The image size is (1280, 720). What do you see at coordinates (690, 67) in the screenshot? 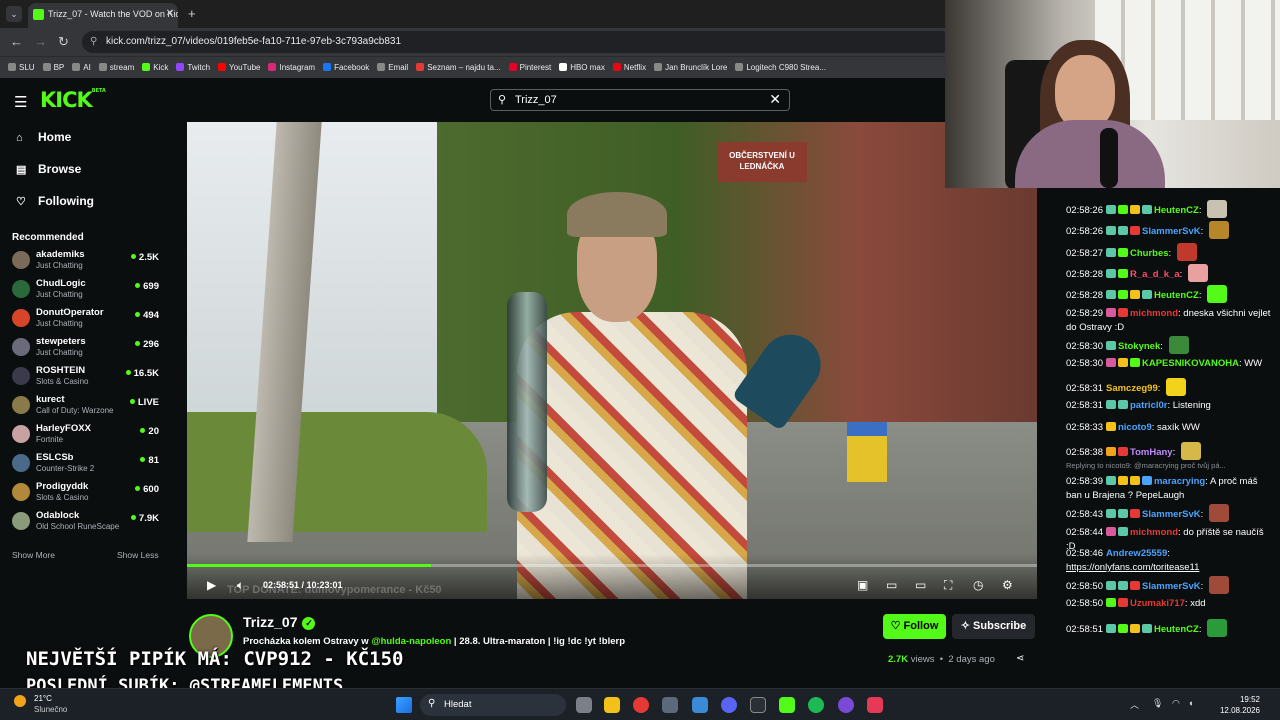
I see `bookmark-item: Jan Brunclík Lore` at bounding box center [690, 67].